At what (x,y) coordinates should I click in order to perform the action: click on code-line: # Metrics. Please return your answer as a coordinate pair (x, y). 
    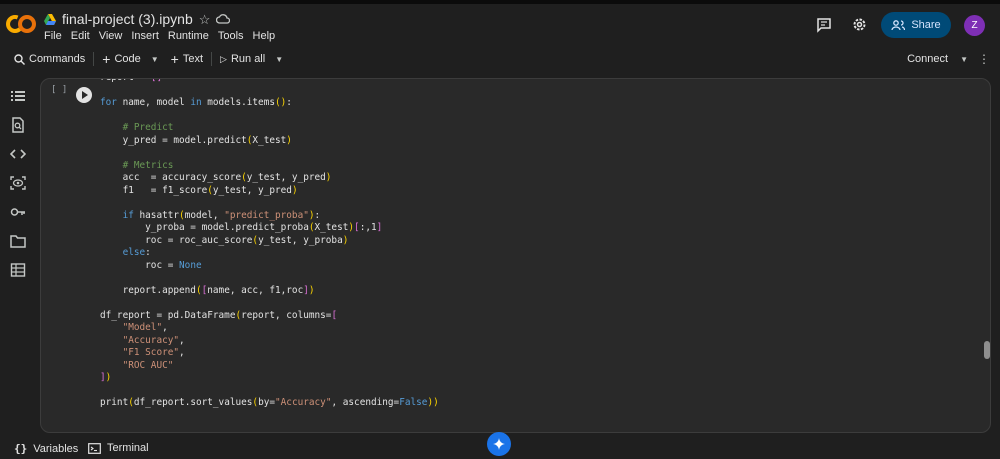
    Looking at the image, I should click on (269, 166).